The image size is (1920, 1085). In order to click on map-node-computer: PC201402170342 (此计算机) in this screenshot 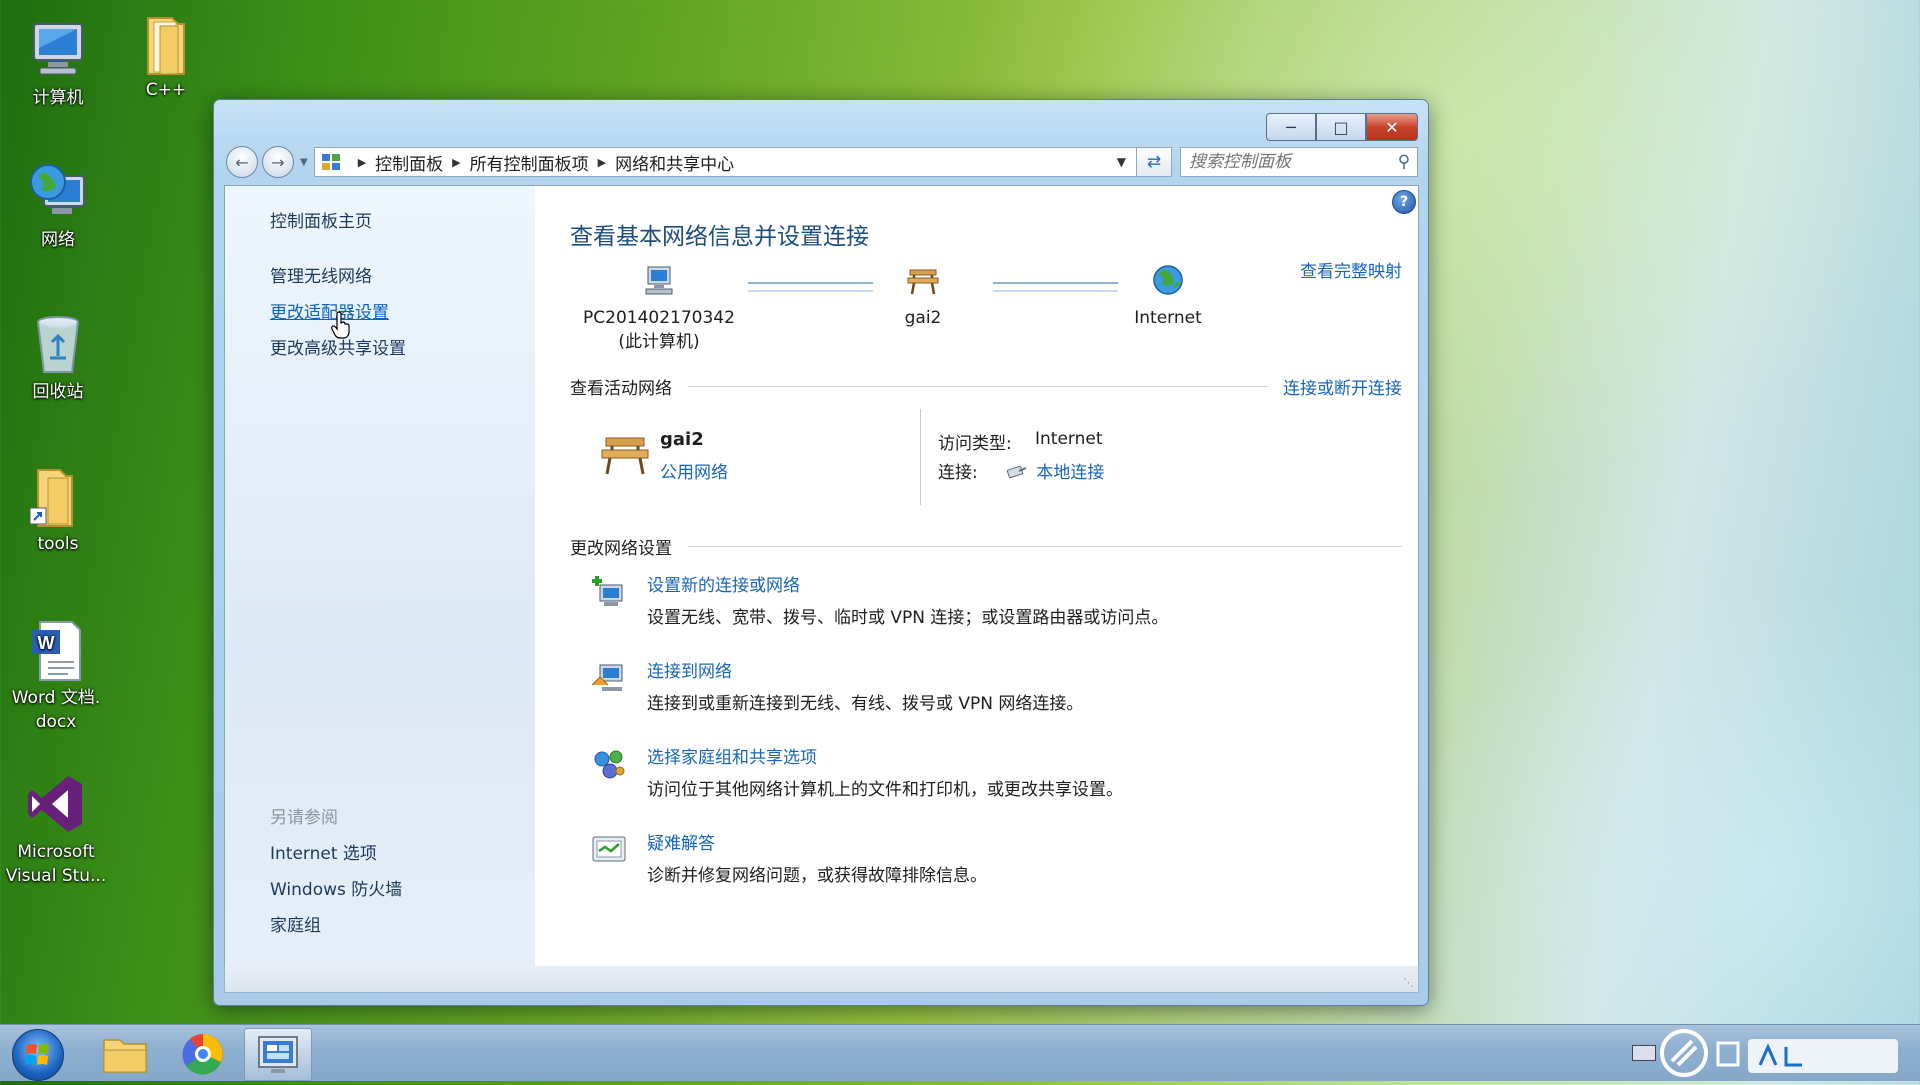, I will do `click(659, 309)`.